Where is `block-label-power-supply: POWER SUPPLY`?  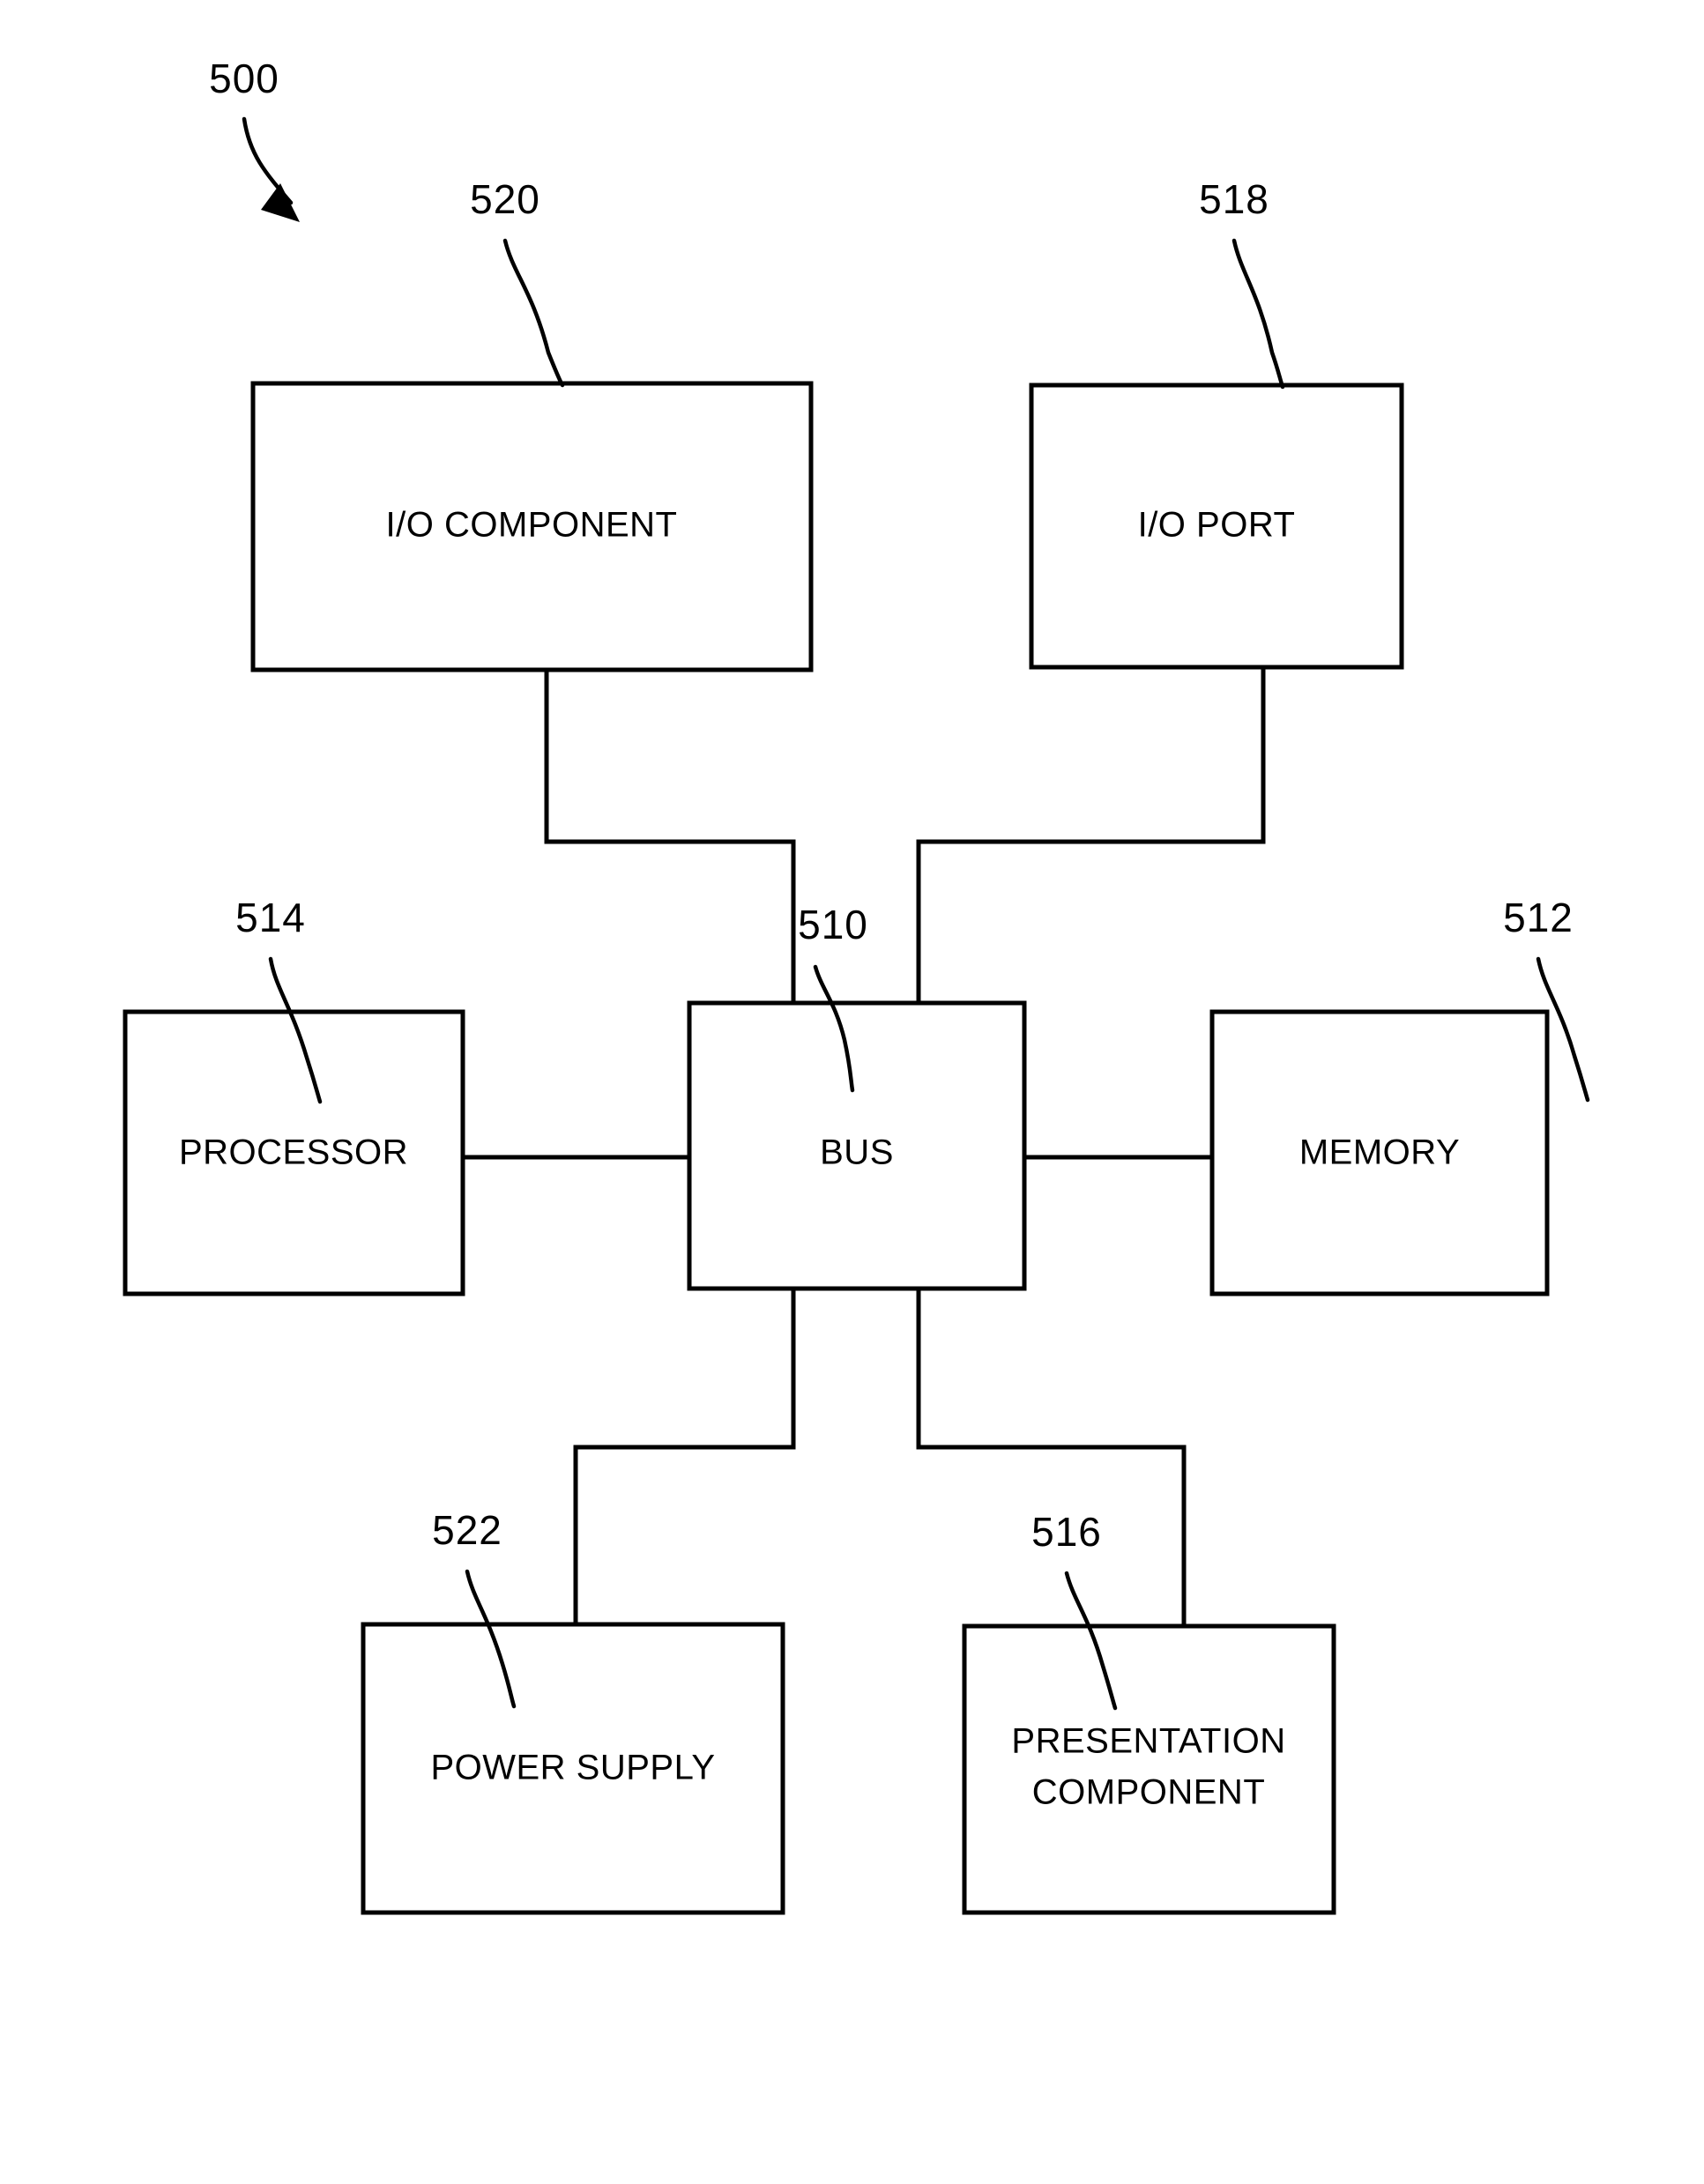 block-label-power-supply: POWER SUPPLY is located at coordinates (572, 1768).